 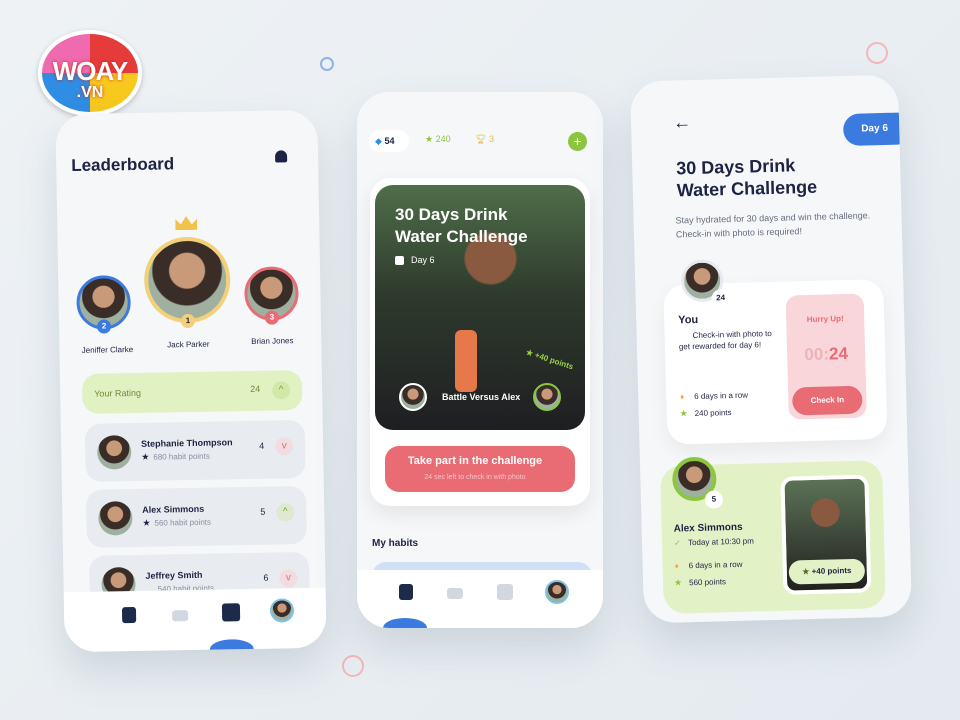 I want to click on gems-stat: ◆ 54, so click(x=389, y=141).